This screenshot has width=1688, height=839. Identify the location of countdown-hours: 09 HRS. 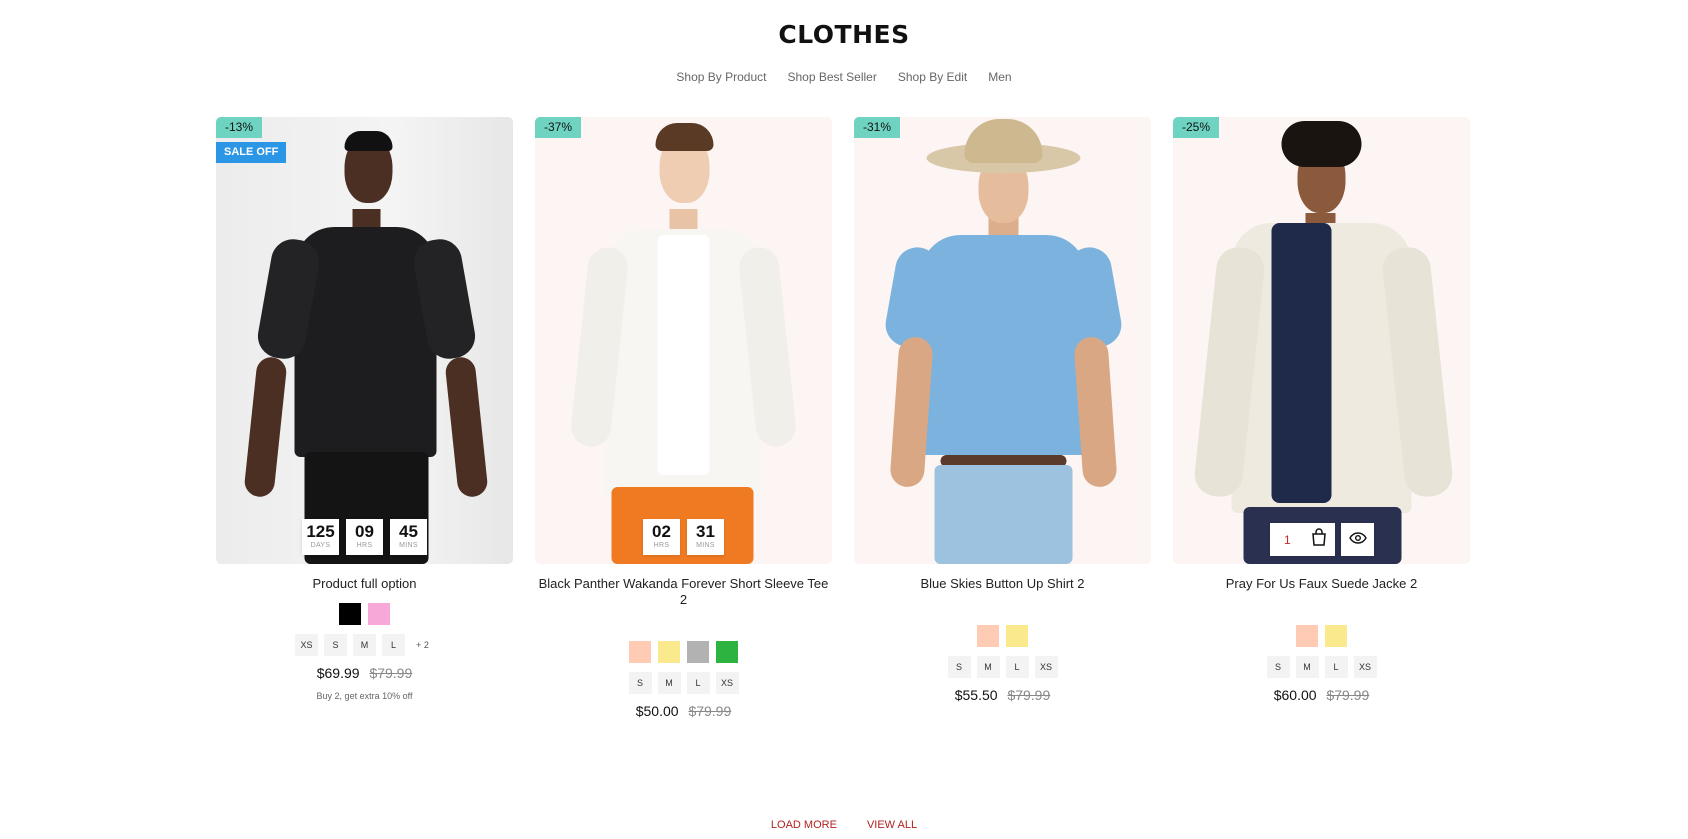
(364, 537).